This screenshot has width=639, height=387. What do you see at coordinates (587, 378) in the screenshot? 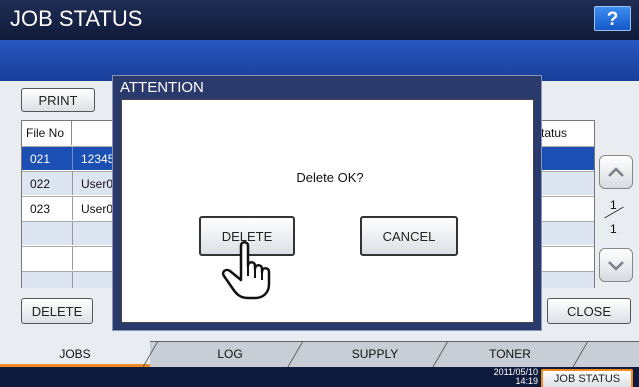
I see `job-status-button: JOB STATUS` at bounding box center [587, 378].